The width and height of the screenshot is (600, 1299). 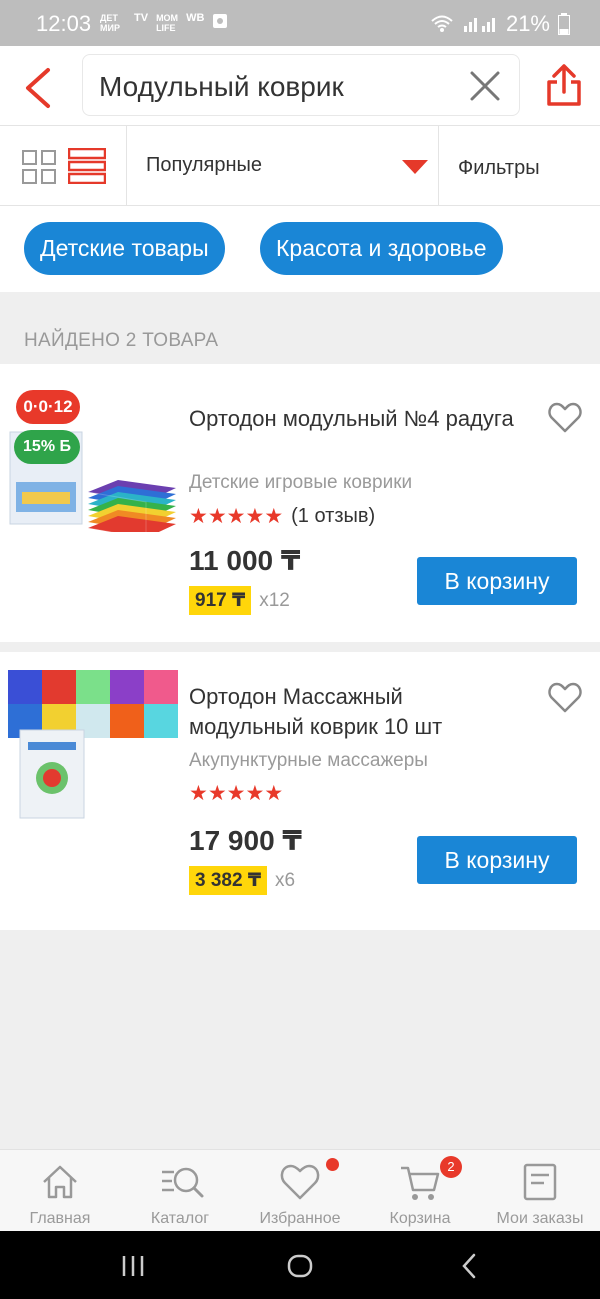 I want to click on nav-catalog: Каталог, so click(x=180, y=1191).